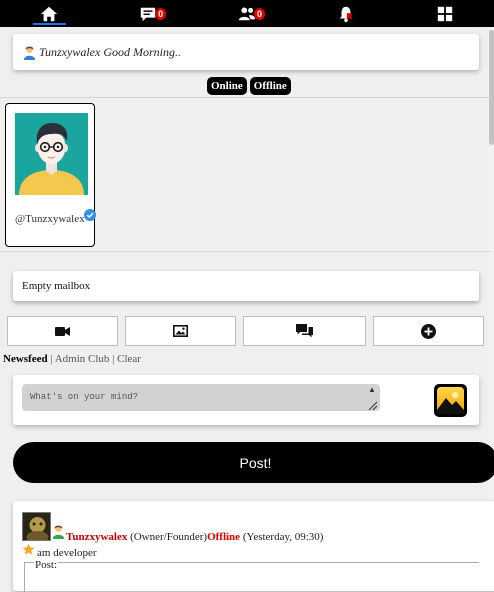  I want to click on scrollbar-thumb, so click(491, 87).